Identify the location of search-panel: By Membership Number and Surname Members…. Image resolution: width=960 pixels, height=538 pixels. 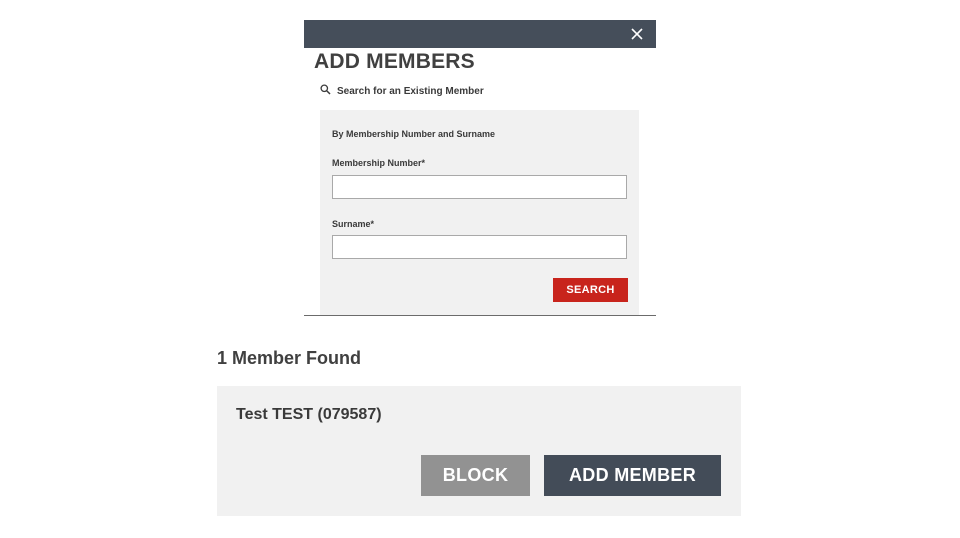
(479, 212).